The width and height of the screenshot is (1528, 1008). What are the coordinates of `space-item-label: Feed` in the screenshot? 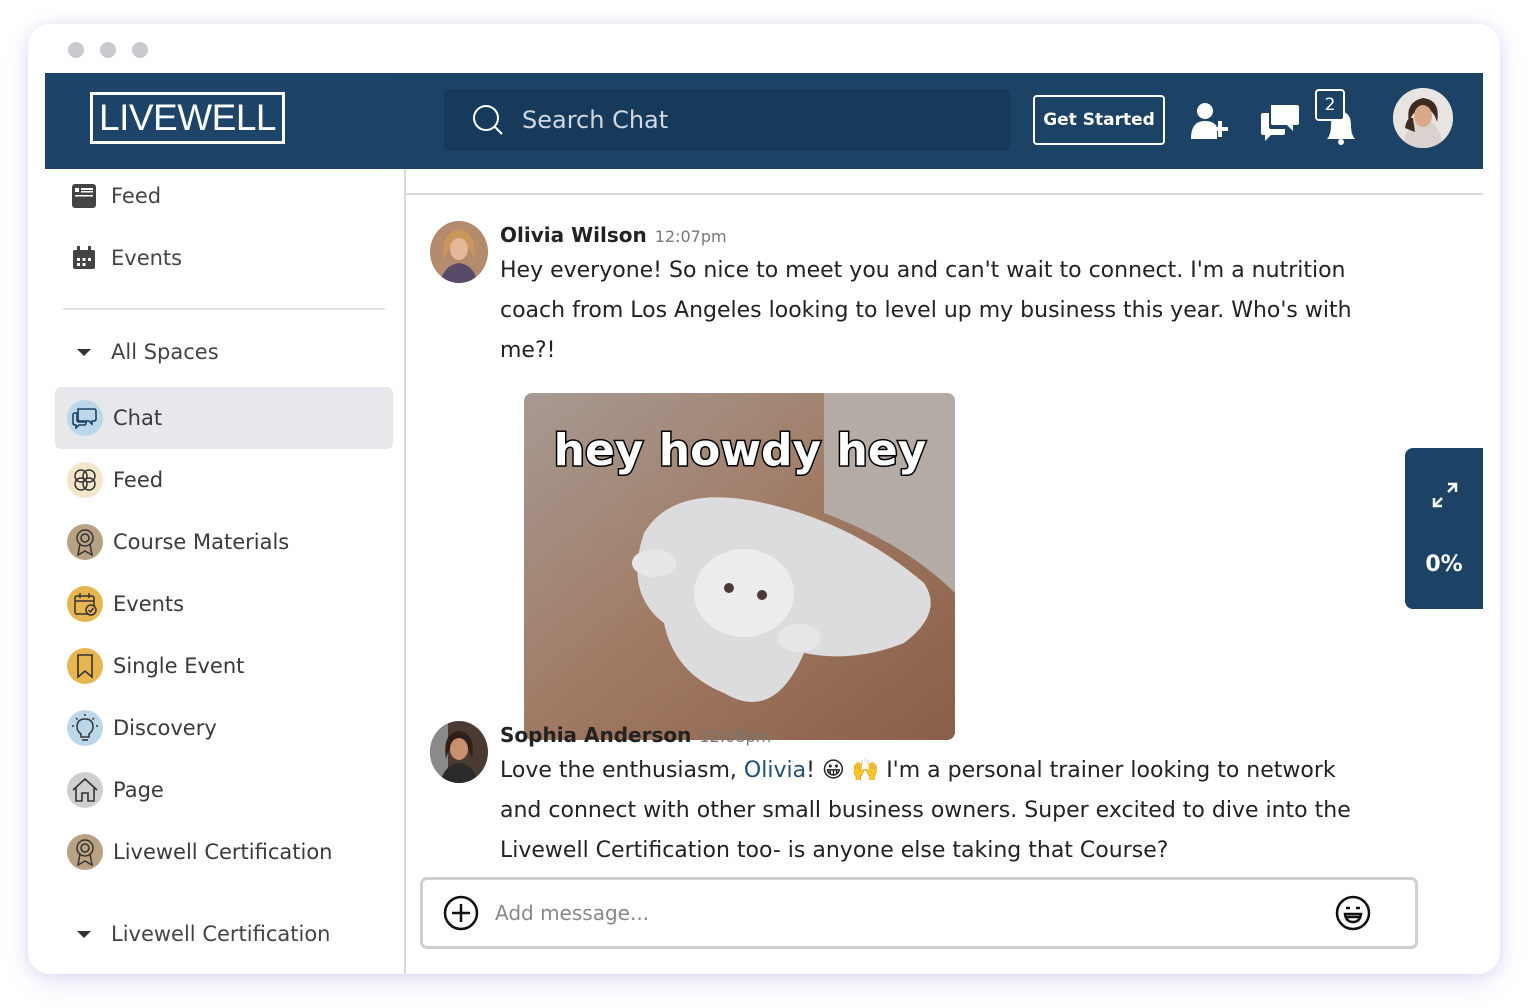 It's located at (138, 480).